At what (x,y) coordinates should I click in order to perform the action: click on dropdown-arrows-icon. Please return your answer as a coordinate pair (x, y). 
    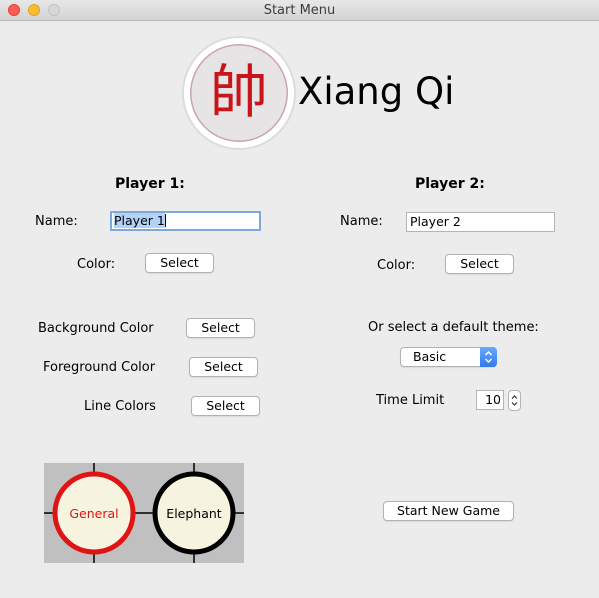
    Looking at the image, I should click on (488, 357).